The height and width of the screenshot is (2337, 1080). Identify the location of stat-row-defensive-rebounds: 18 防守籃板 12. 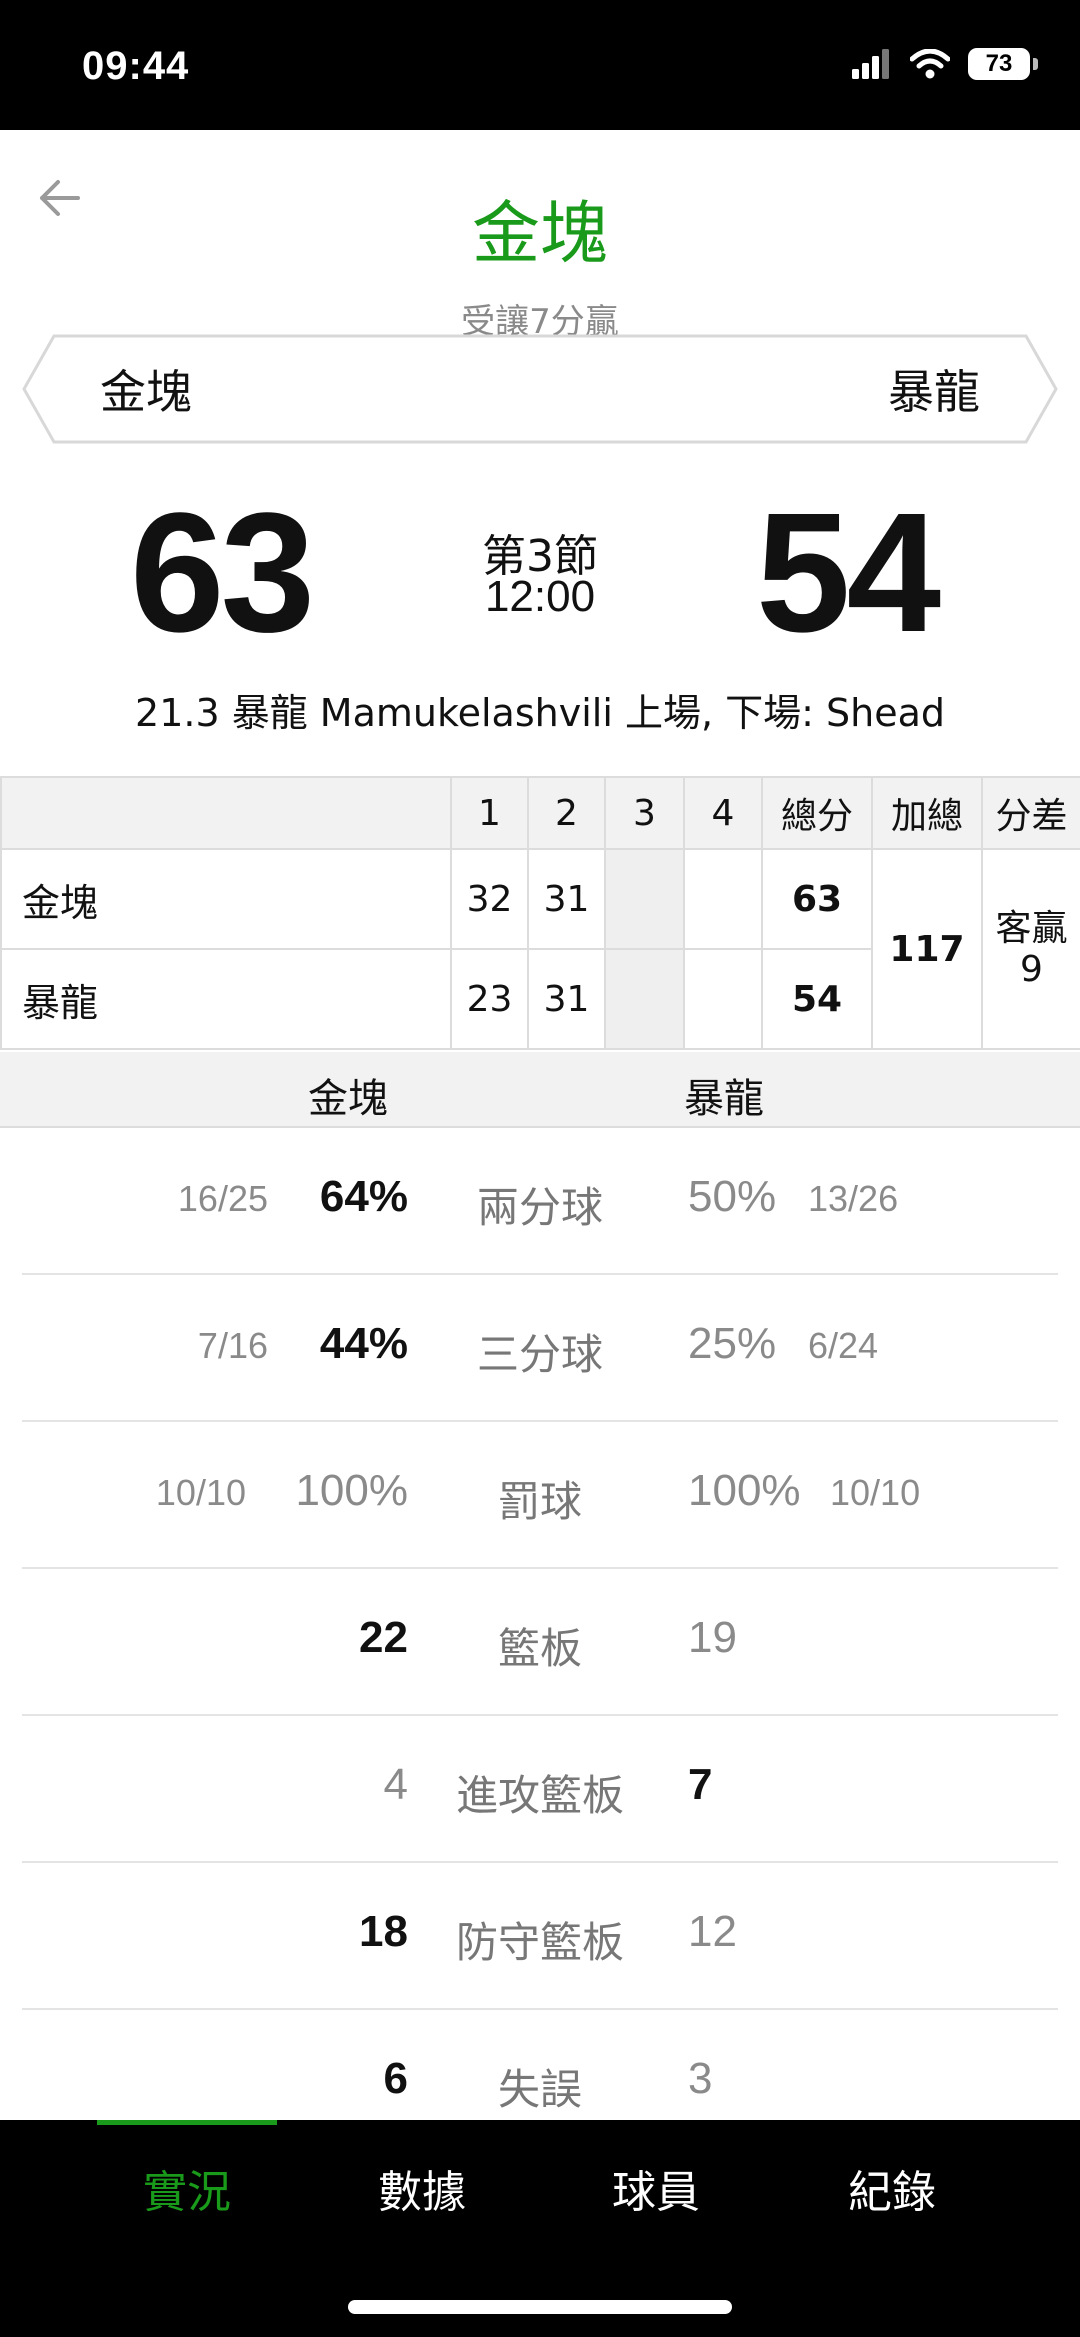
(540, 1936).